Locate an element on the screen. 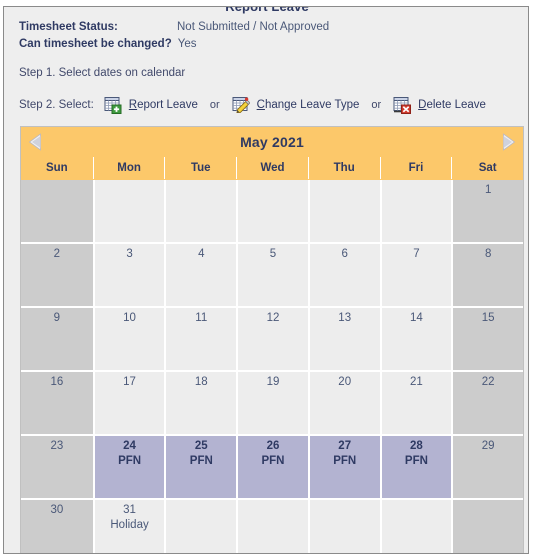 The image size is (536, 557). calendar-day-number: 1 is located at coordinates (488, 190).